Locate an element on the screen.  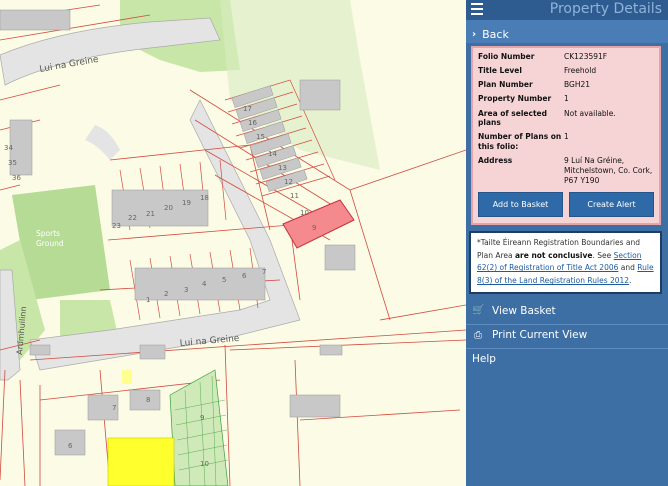
house-number: 14 is located at coordinates (272, 154).